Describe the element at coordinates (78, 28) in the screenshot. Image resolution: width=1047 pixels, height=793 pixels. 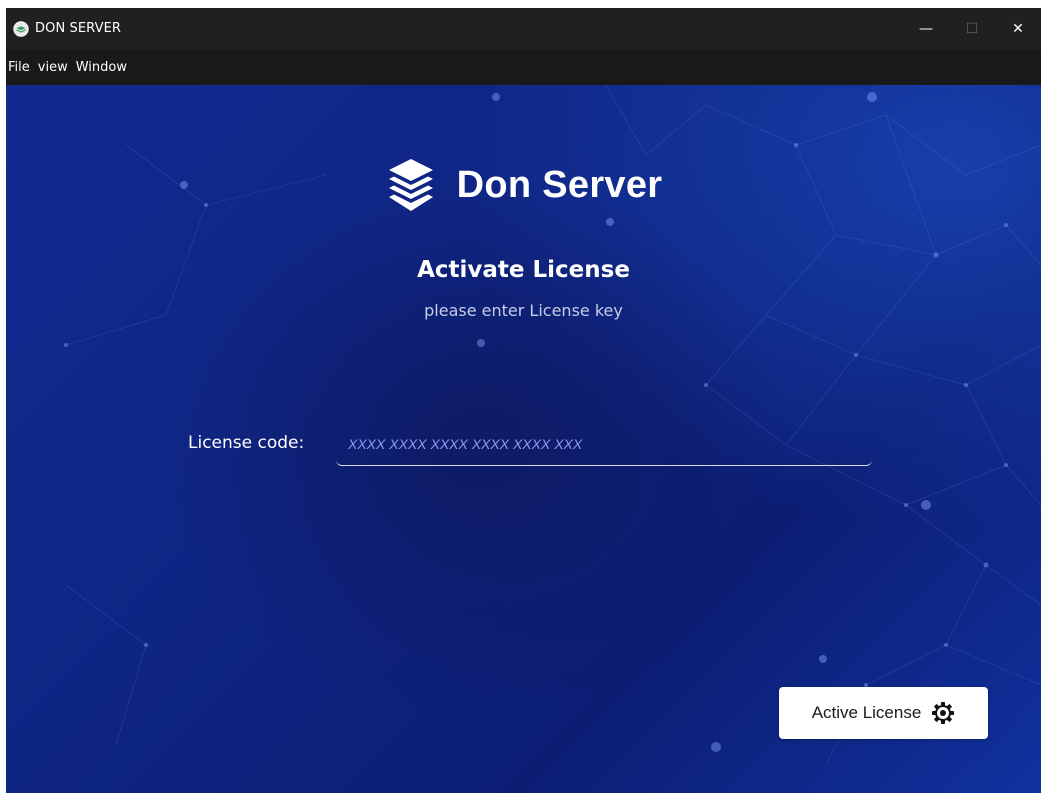
I see `window-title: DON SERVER` at that location.